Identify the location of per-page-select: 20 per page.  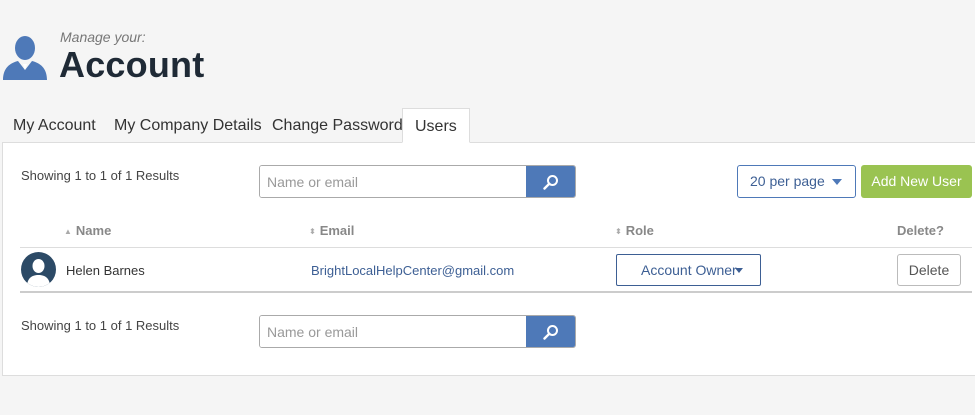
(796, 181).